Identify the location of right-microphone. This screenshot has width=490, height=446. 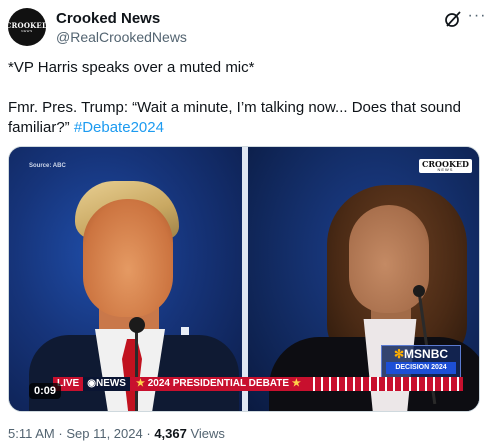
(419, 291).